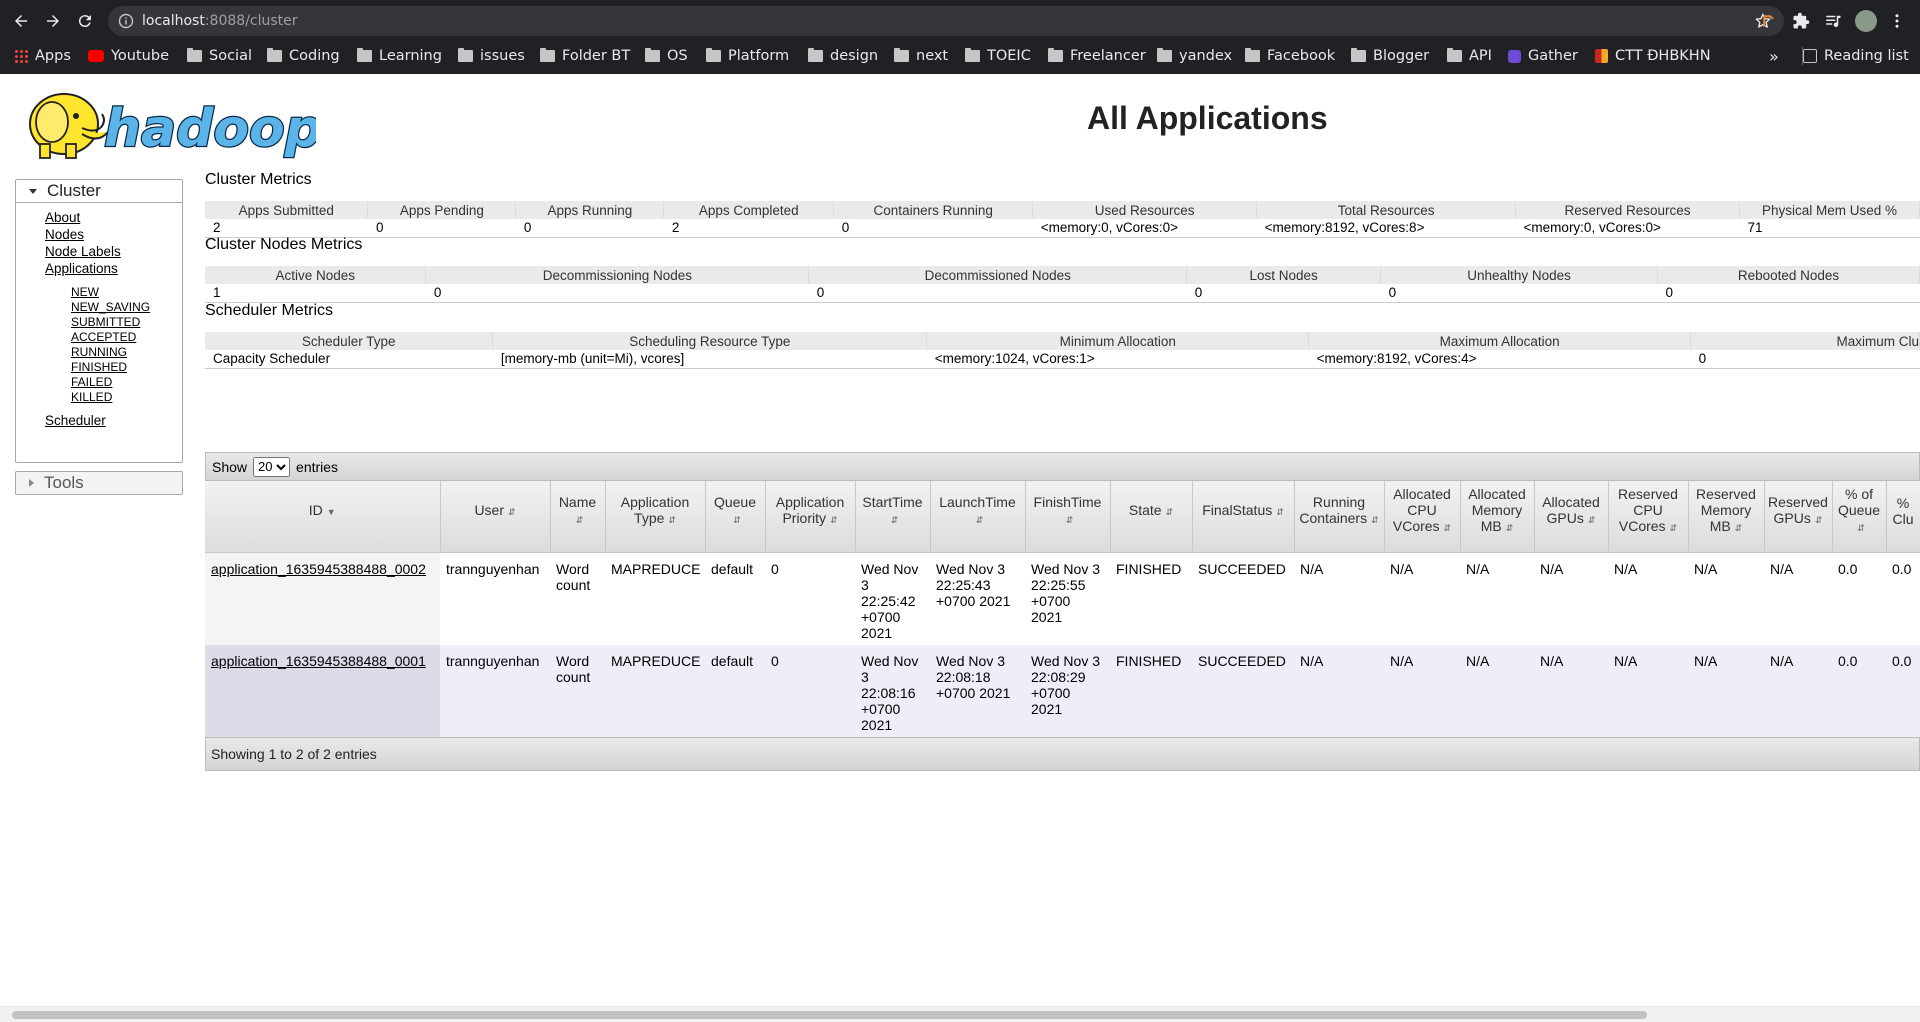 This screenshot has width=1920, height=1022. I want to click on column-header-final-status: FinalStatus ⇵, so click(1243, 517).